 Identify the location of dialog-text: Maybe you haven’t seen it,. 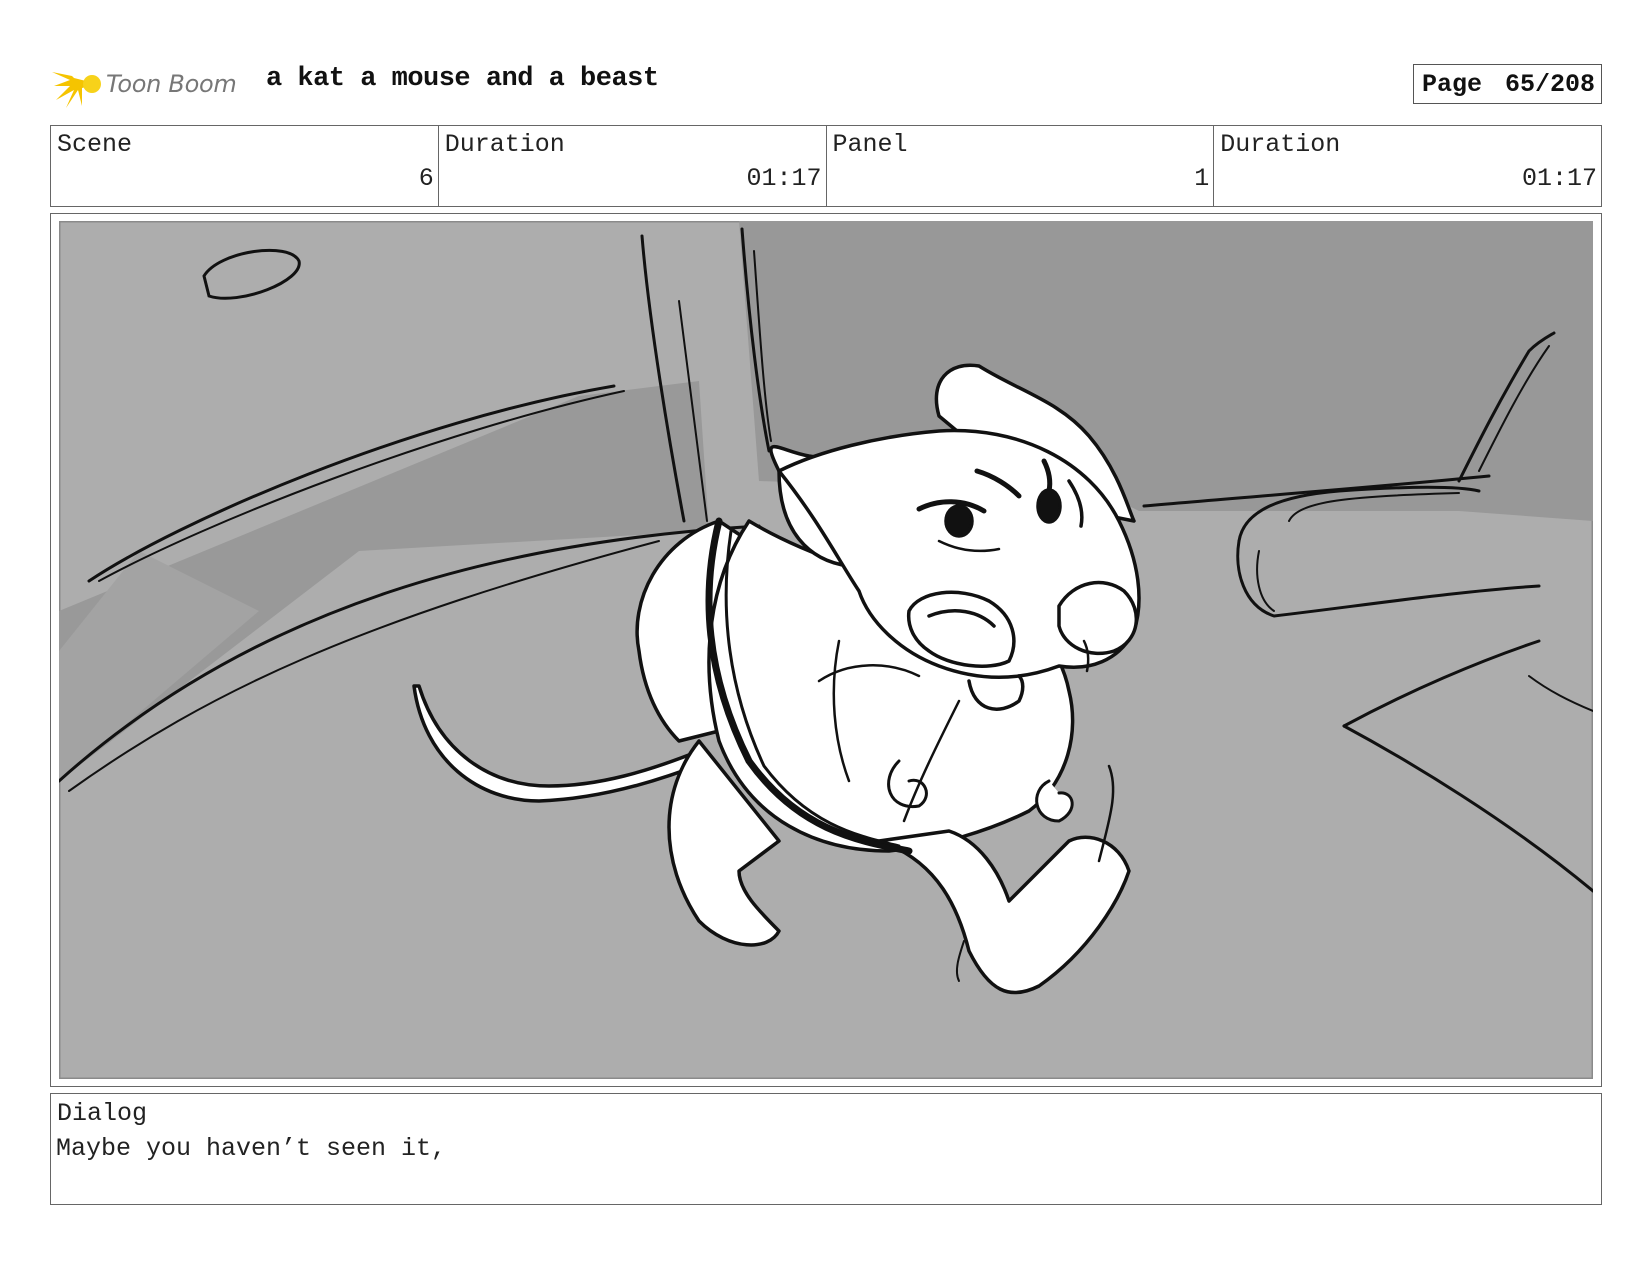
(251, 1148).